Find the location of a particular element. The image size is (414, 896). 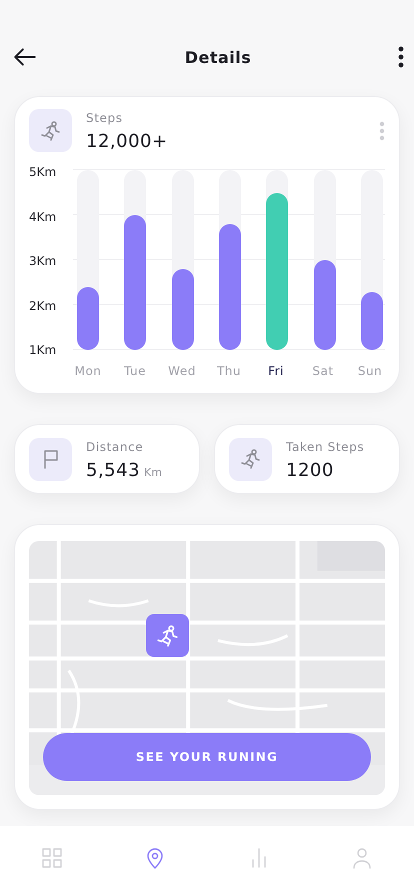

grid-icon is located at coordinates (52, 858).